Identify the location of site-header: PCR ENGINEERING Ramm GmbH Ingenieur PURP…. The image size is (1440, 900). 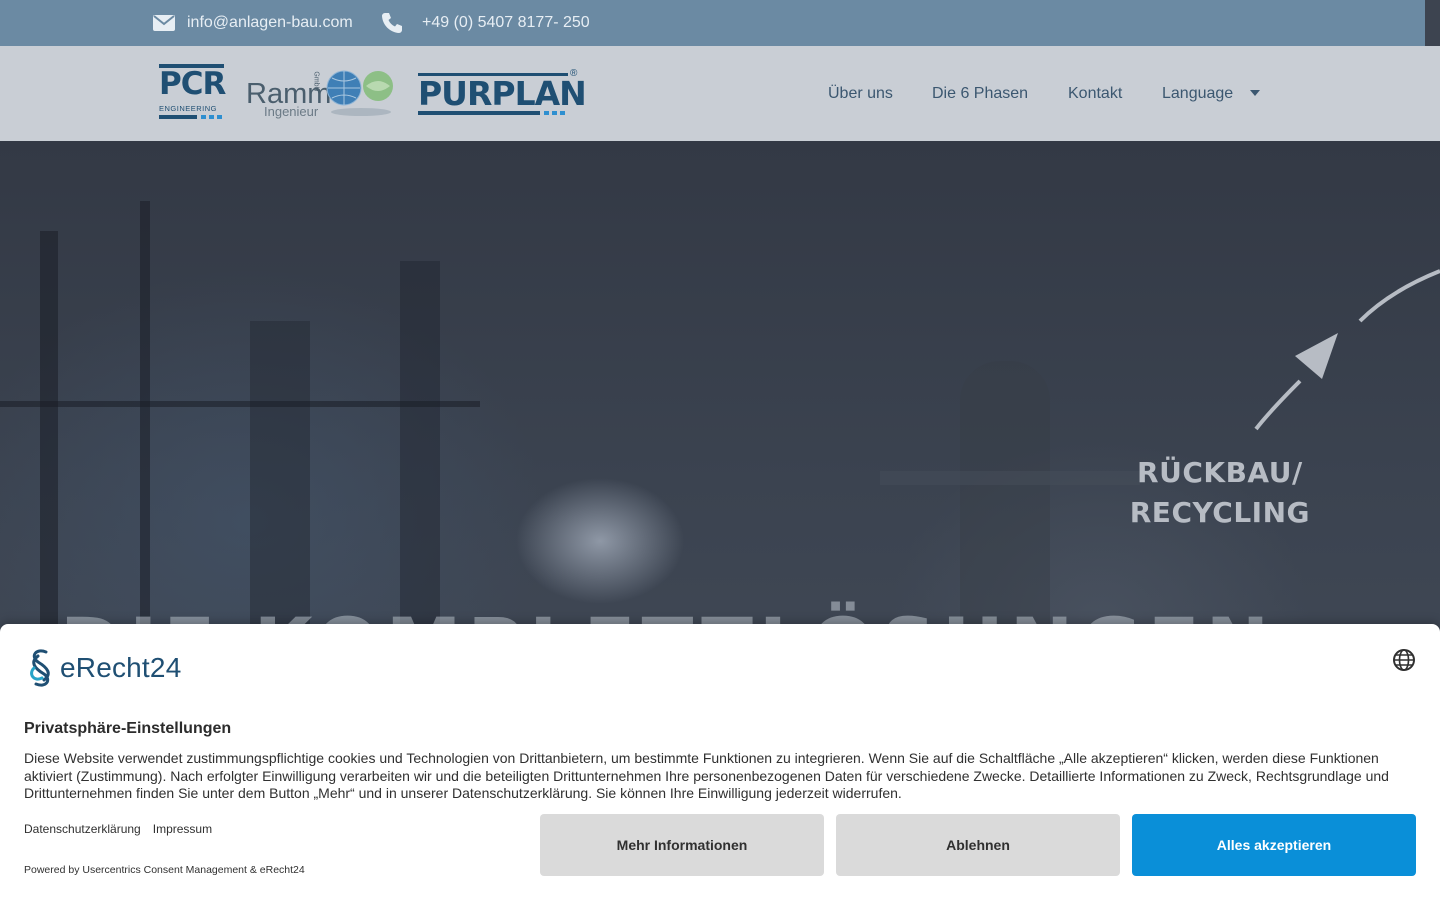
(720, 93).